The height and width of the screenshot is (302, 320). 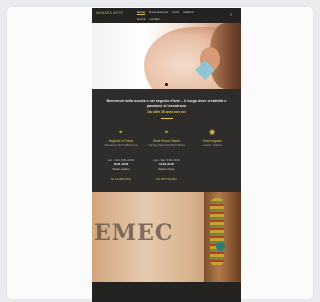 What do you see at coordinates (212, 138) in the screenshot?
I see `location-col-3: ◉ Orari negozio Lunedì – Sabato` at bounding box center [212, 138].